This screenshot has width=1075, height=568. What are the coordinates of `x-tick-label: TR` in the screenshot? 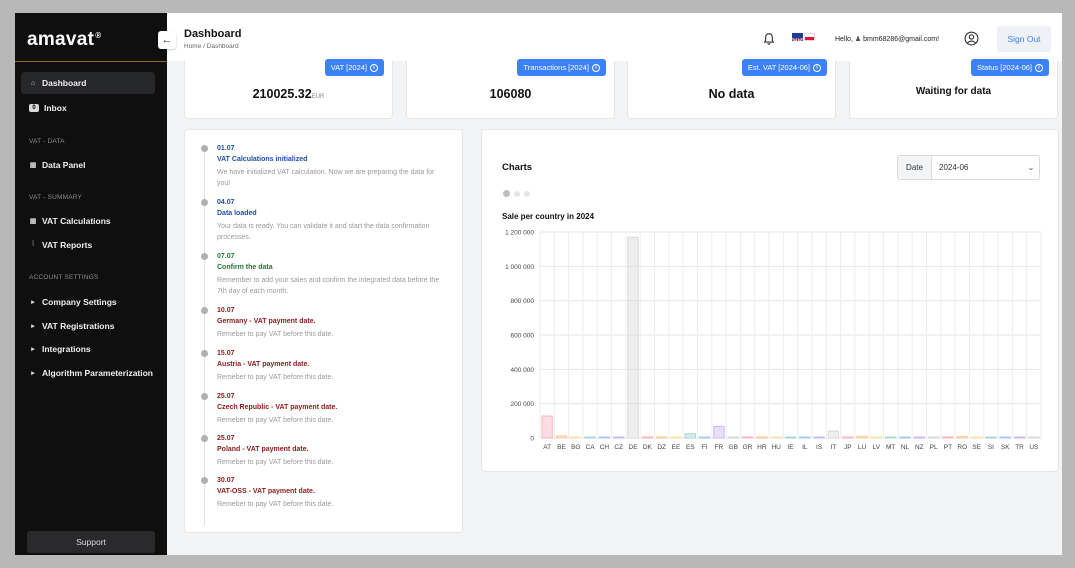 It's located at (1019, 447).